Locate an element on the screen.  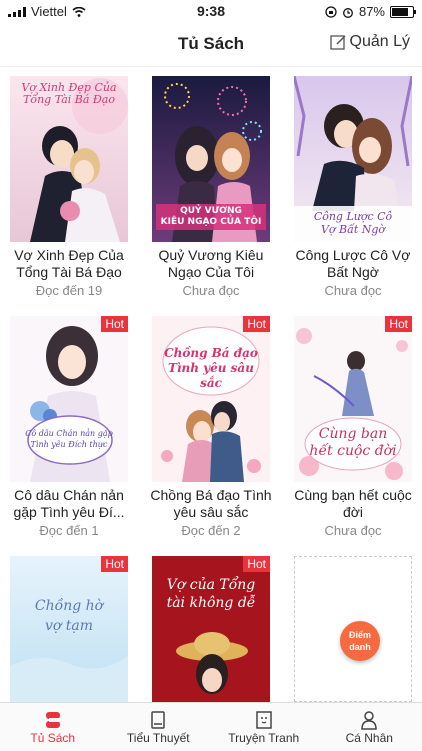
cover-title: Chồng Bá đạo Tình yêu sâu sắc is located at coordinates (211, 368).